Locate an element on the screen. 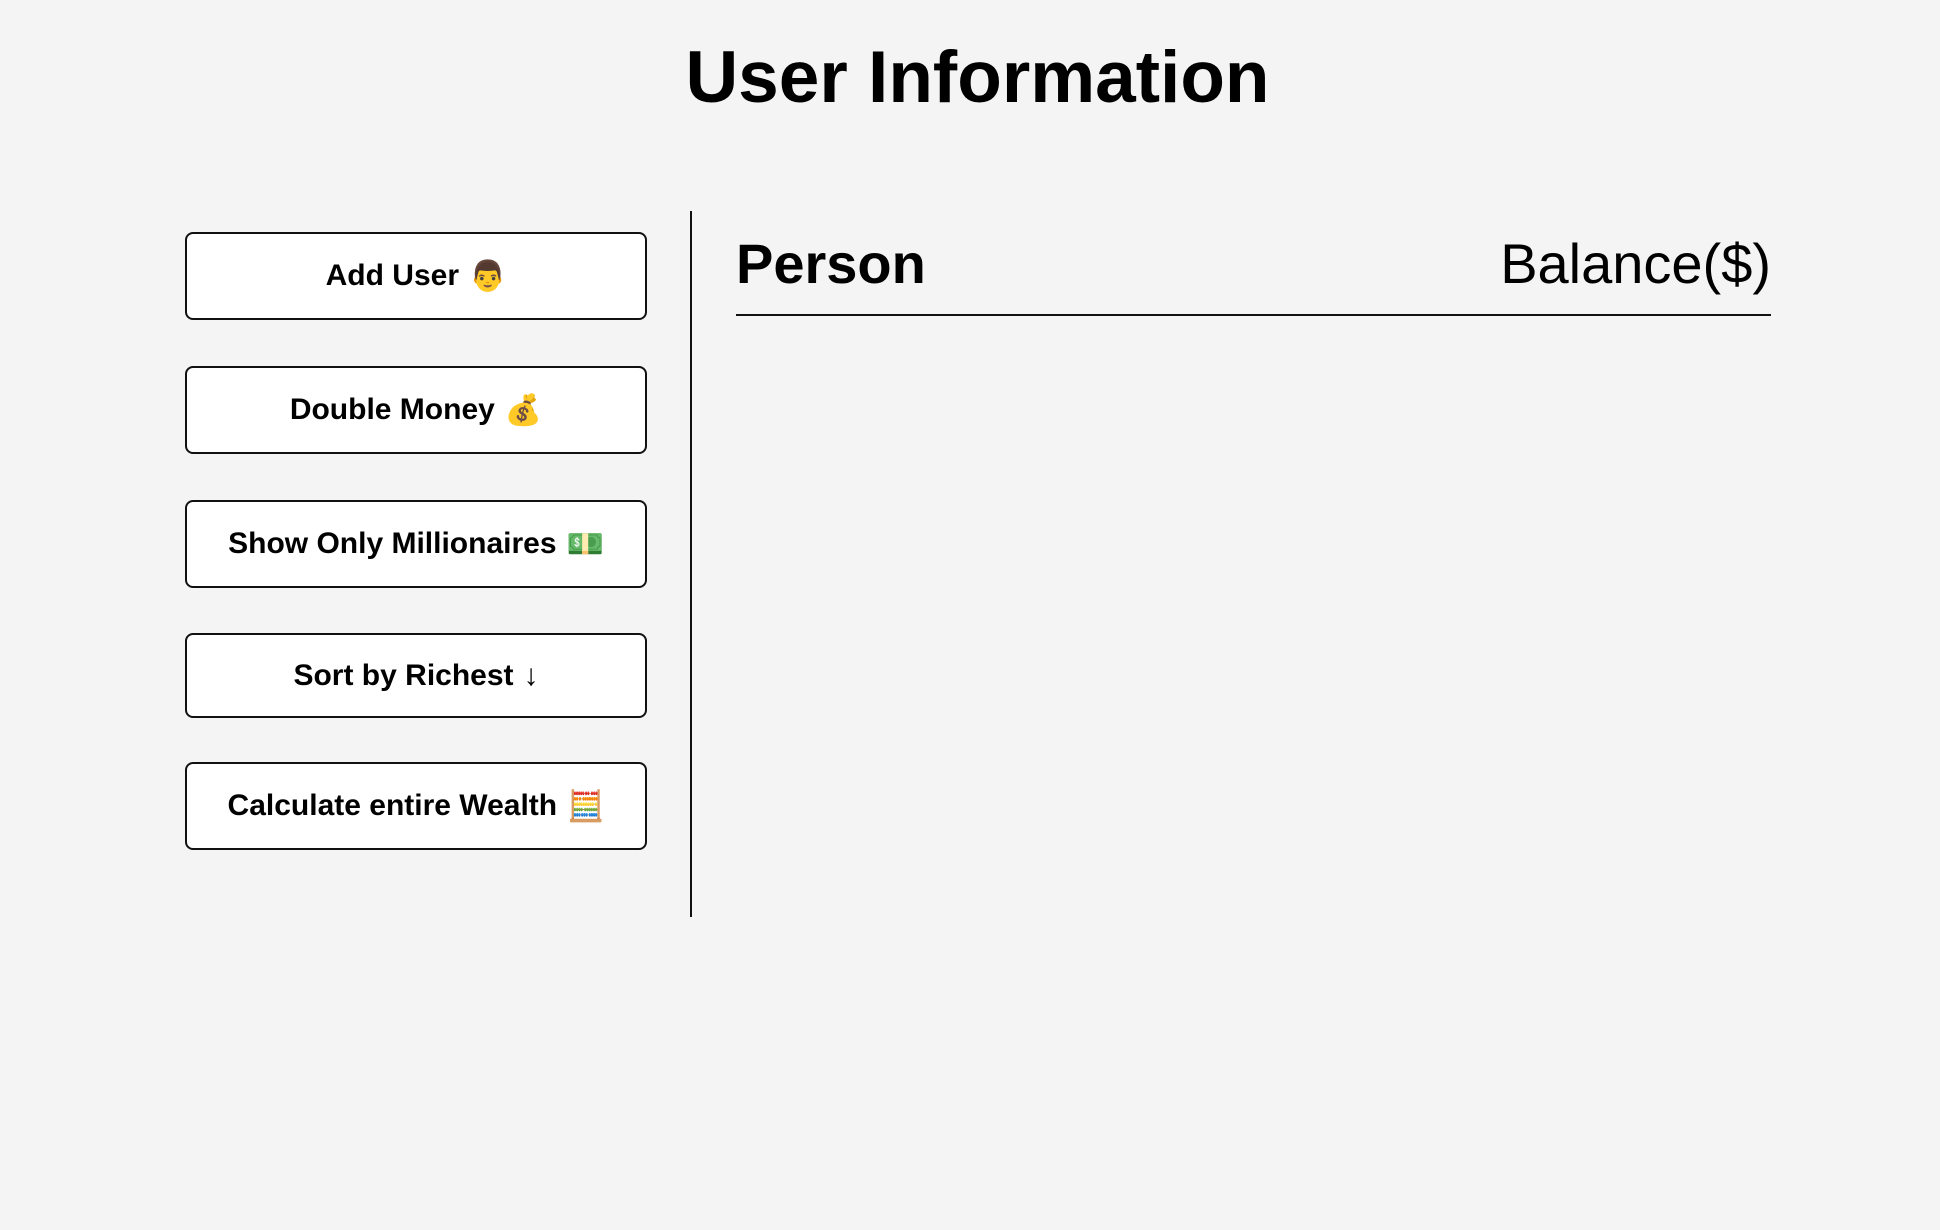 The width and height of the screenshot is (1940, 1230). calculate-wealth-button: Calculate entire Wealth 🧮 is located at coordinates (416, 806).